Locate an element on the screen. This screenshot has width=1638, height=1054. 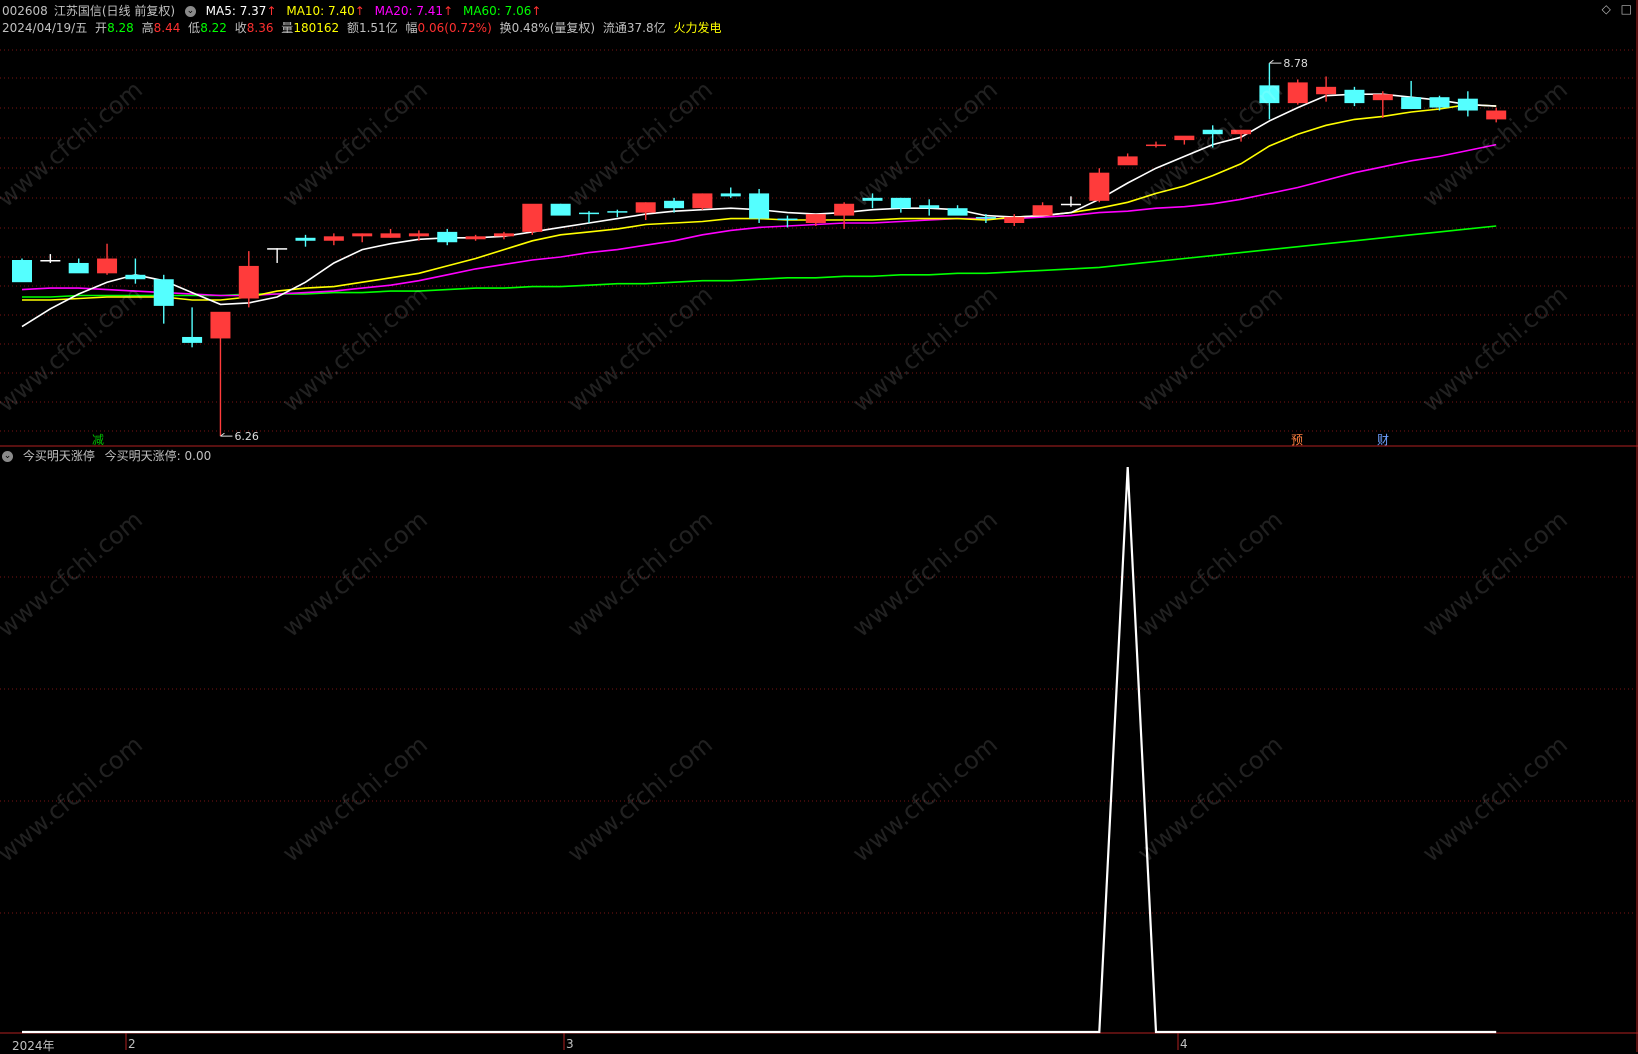
square-icon: □ is located at coordinates (1626, 9).